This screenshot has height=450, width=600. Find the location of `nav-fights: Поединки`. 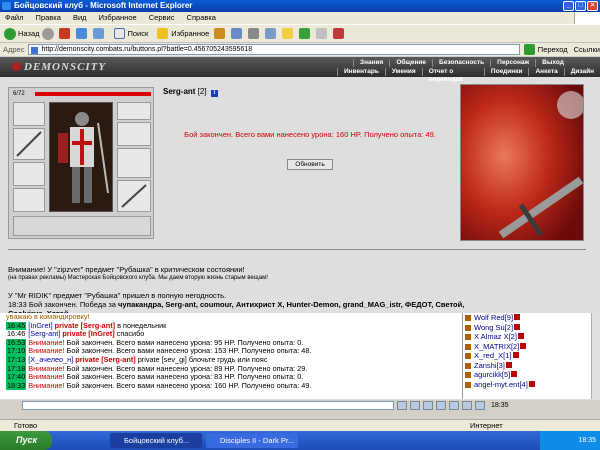

nav-fights: Поединки is located at coordinates (506, 72).